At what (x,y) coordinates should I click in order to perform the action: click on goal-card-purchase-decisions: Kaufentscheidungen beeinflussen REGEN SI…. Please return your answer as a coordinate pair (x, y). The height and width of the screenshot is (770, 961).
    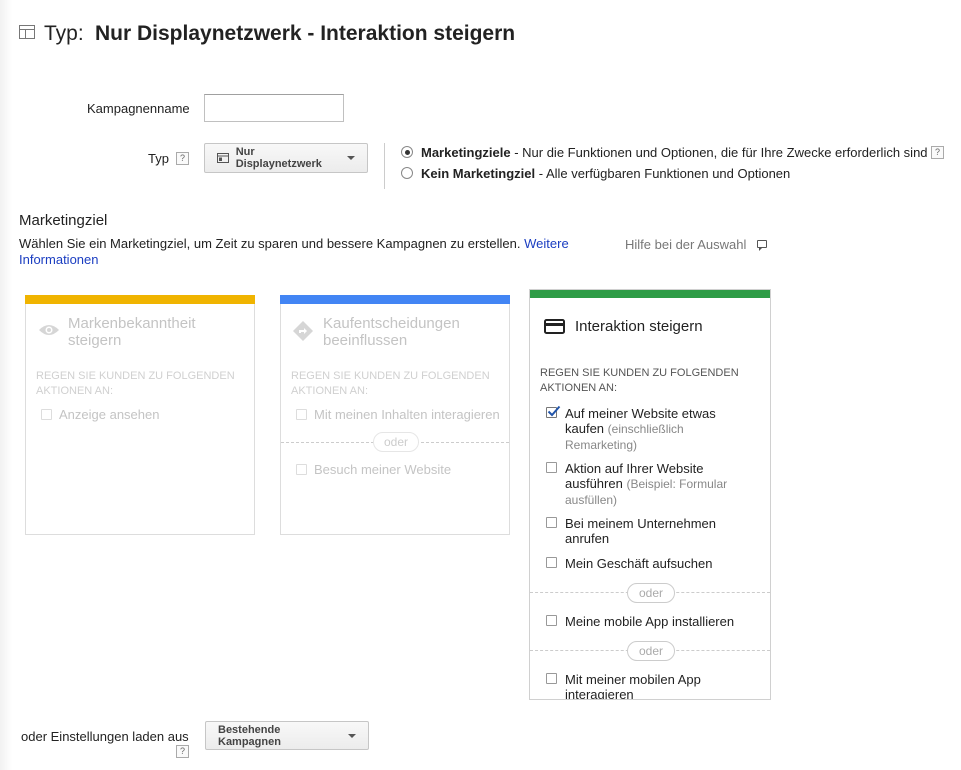
    Looking at the image, I should click on (395, 415).